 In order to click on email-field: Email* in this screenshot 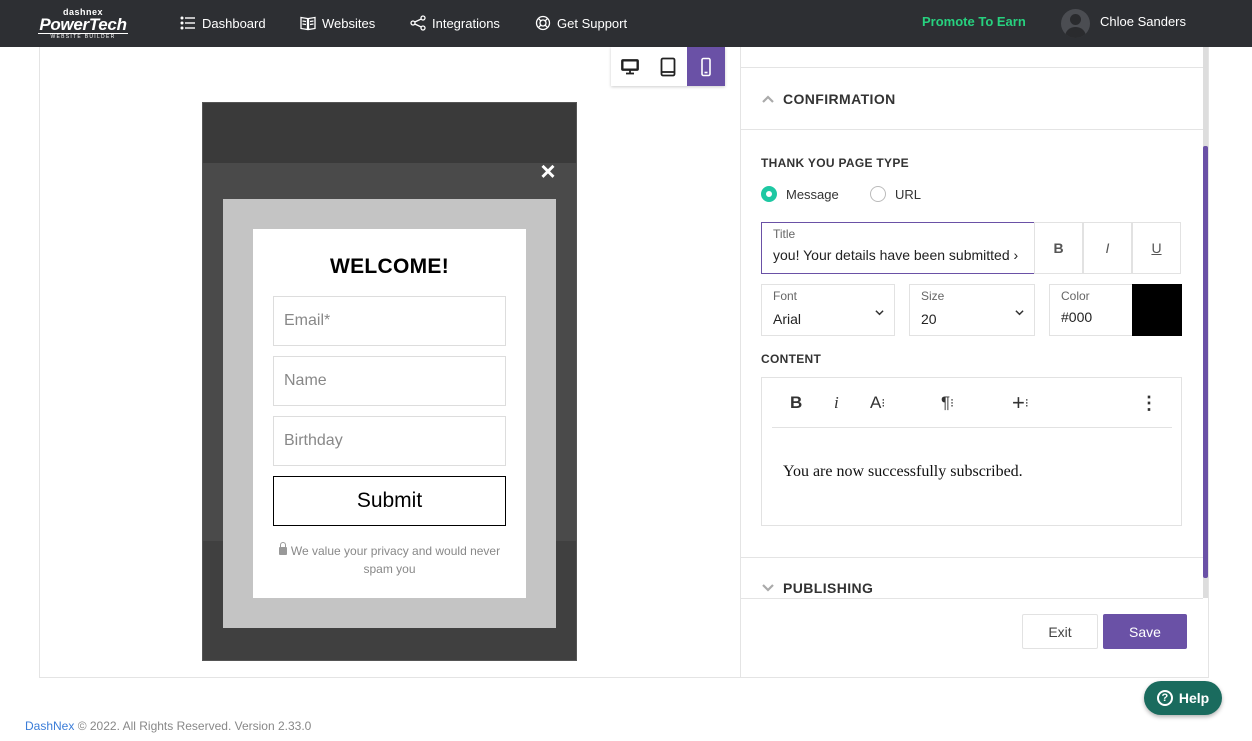, I will do `click(389, 321)`.